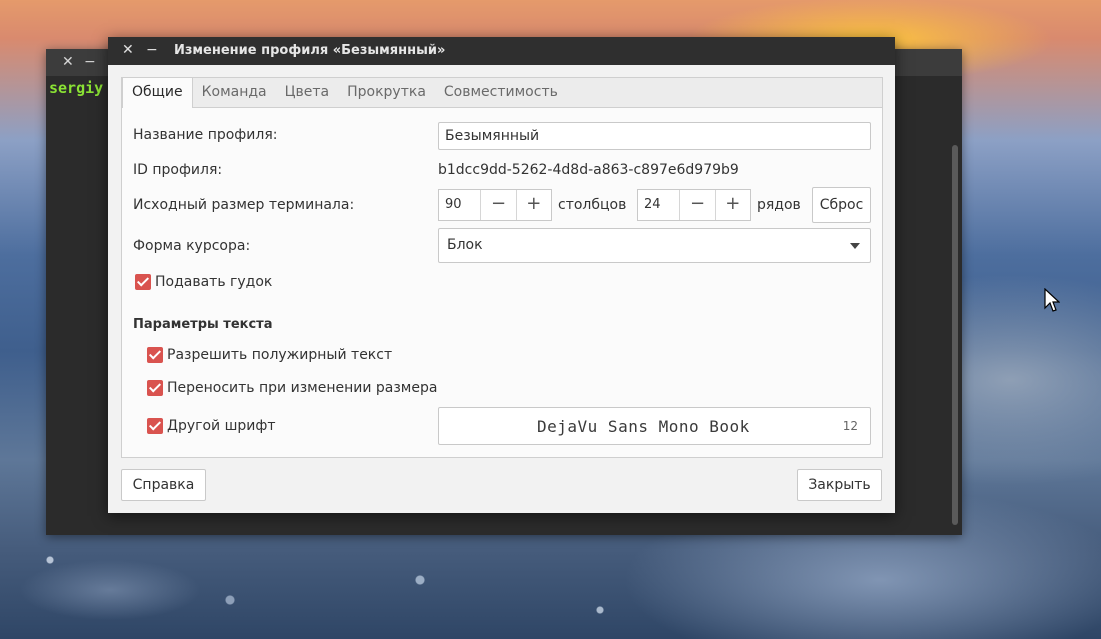 This screenshot has height=639, width=1101. I want to click on custom-font-checkbox, so click(155, 426).